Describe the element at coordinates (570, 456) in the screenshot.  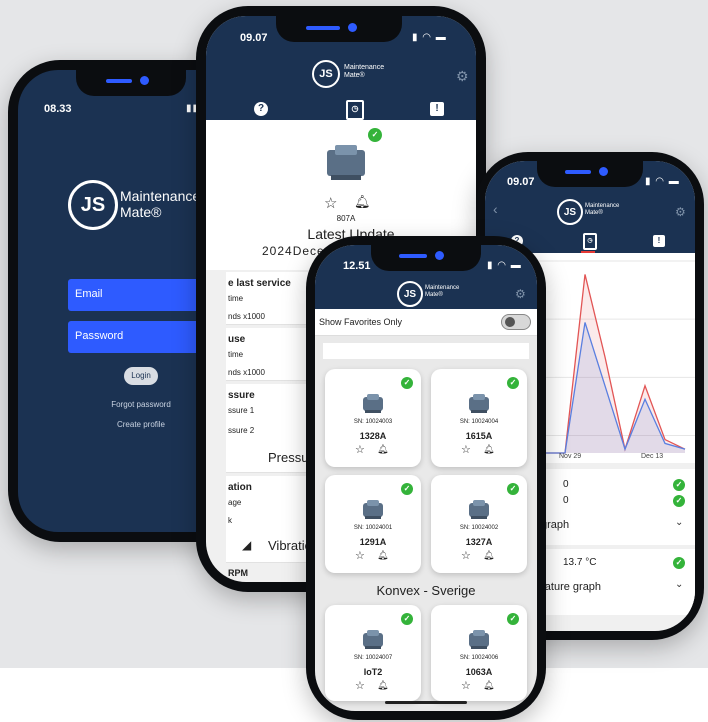
I see `x-tick-label: Nov 29` at that location.